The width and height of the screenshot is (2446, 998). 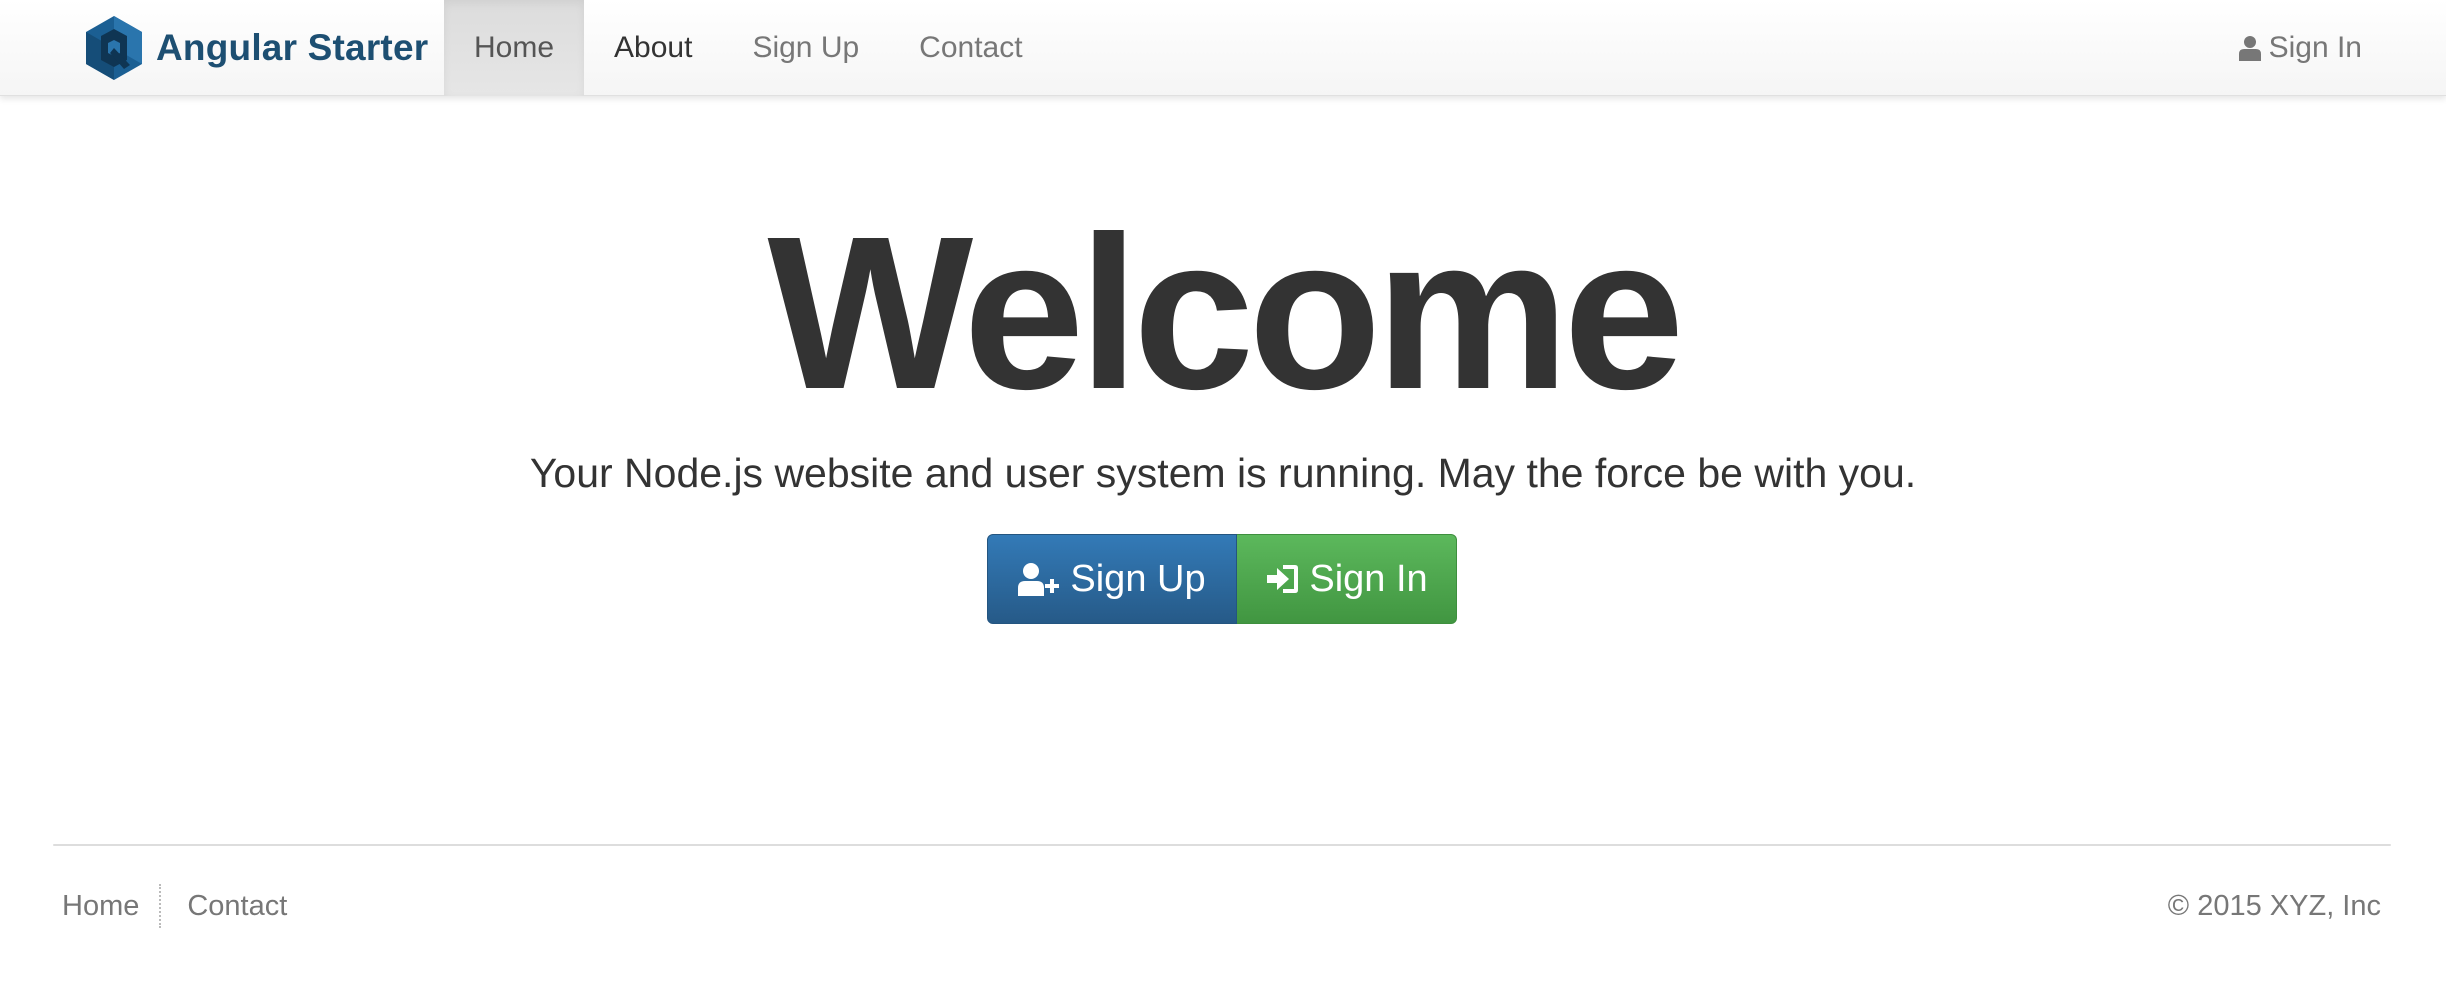 What do you see at coordinates (1283, 579) in the screenshot?
I see `sign-in-icon` at bounding box center [1283, 579].